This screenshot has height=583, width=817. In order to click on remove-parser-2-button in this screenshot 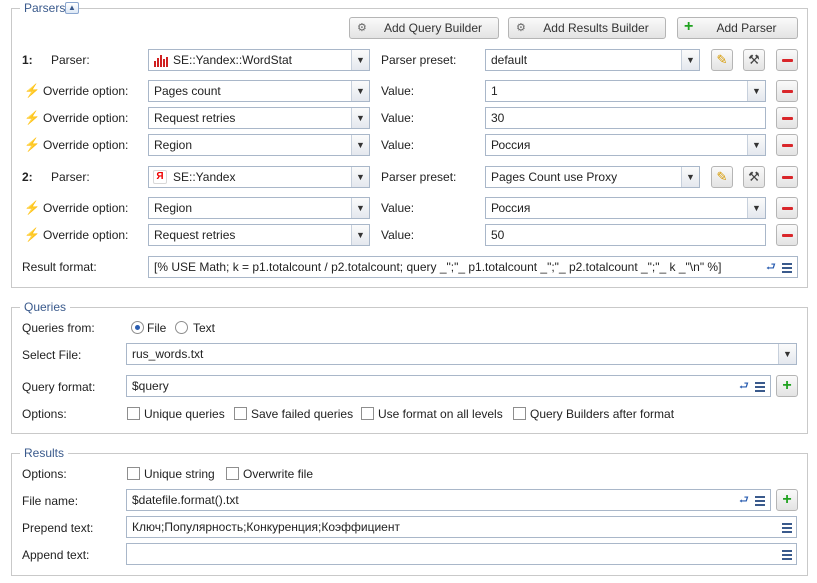, I will do `click(787, 177)`.